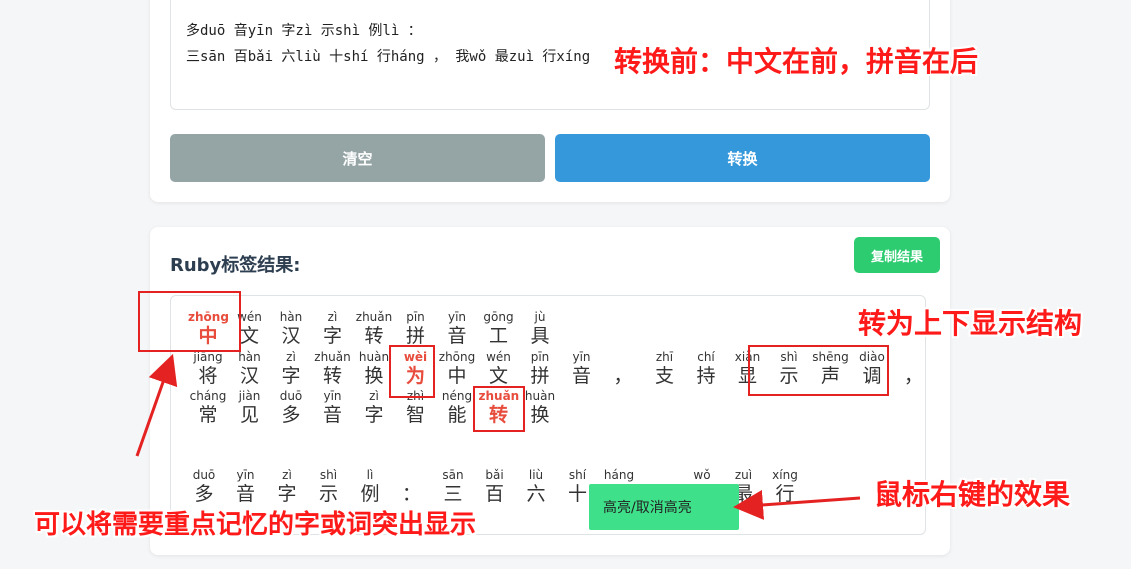 Image resolution: width=1131 pixels, height=569 pixels. What do you see at coordinates (972, 494) in the screenshot?
I see `annotation-right-click: 鼠标右键的效果` at bounding box center [972, 494].